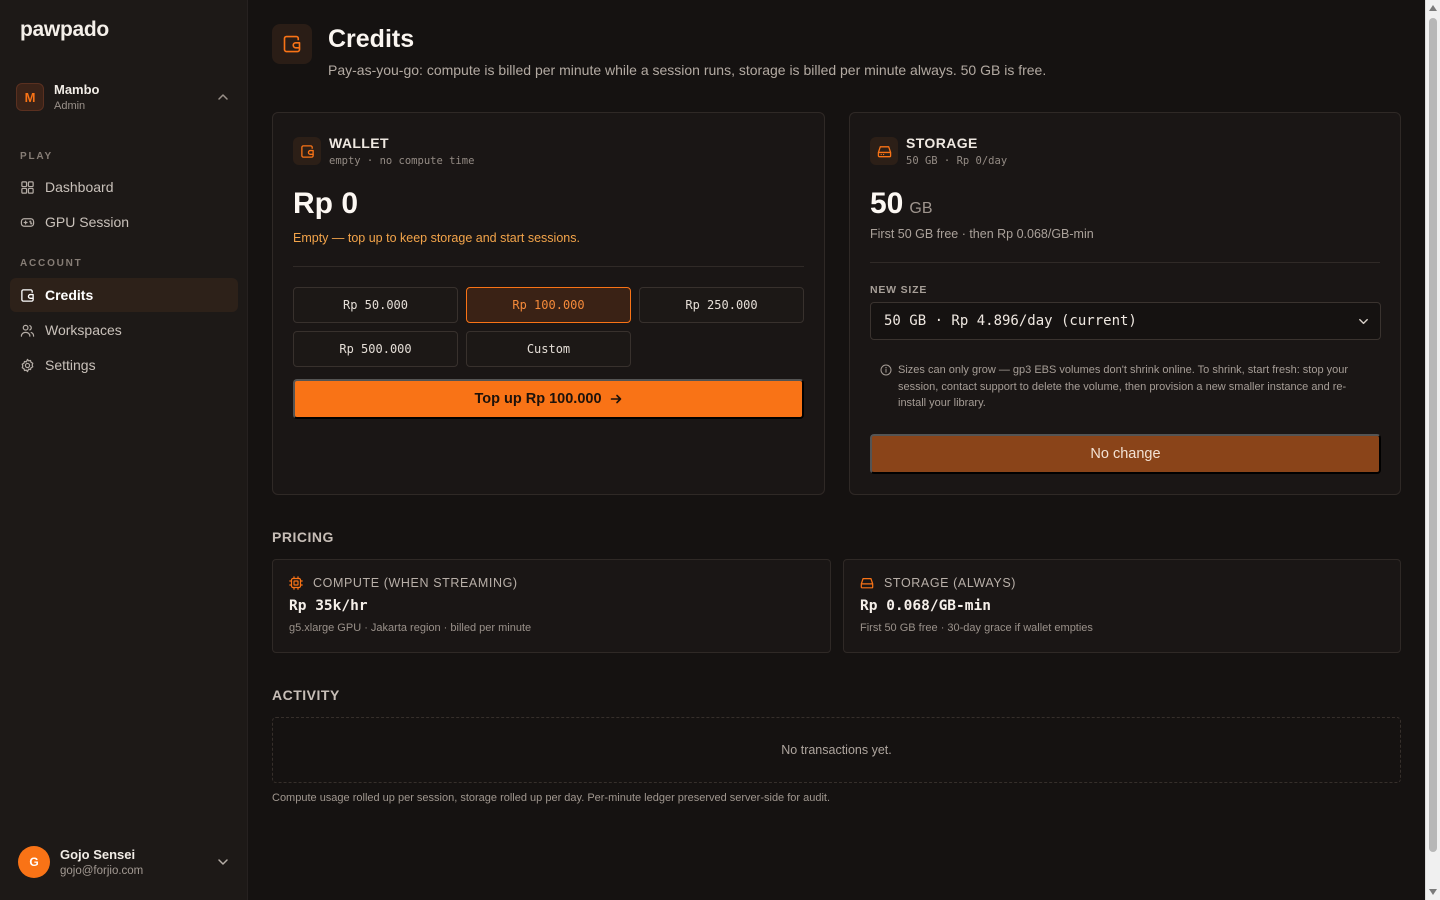 The height and width of the screenshot is (900, 1440). I want to click on sidebar-item-label: Dashboard, so click(79, 187).